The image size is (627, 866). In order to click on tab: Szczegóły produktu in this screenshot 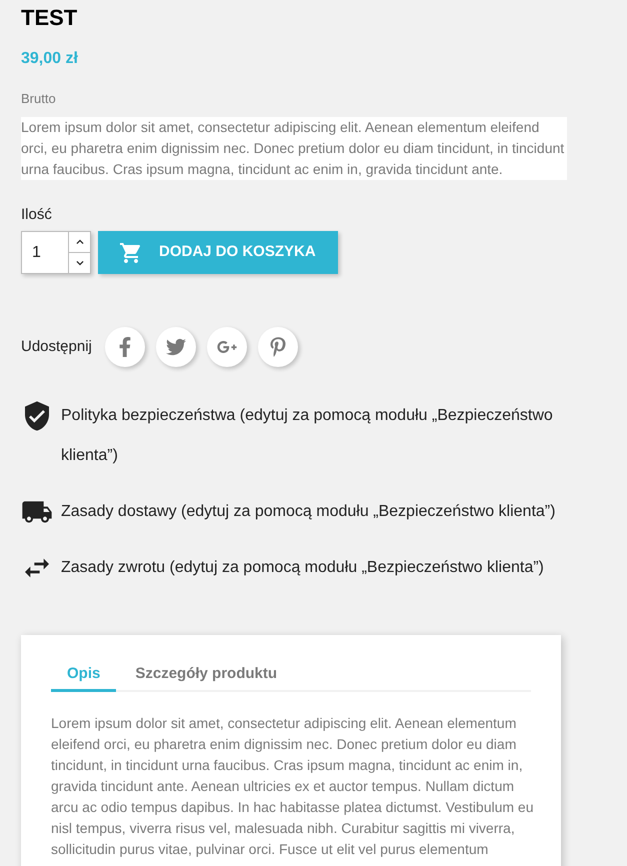, I will do `click(206, 678)`.